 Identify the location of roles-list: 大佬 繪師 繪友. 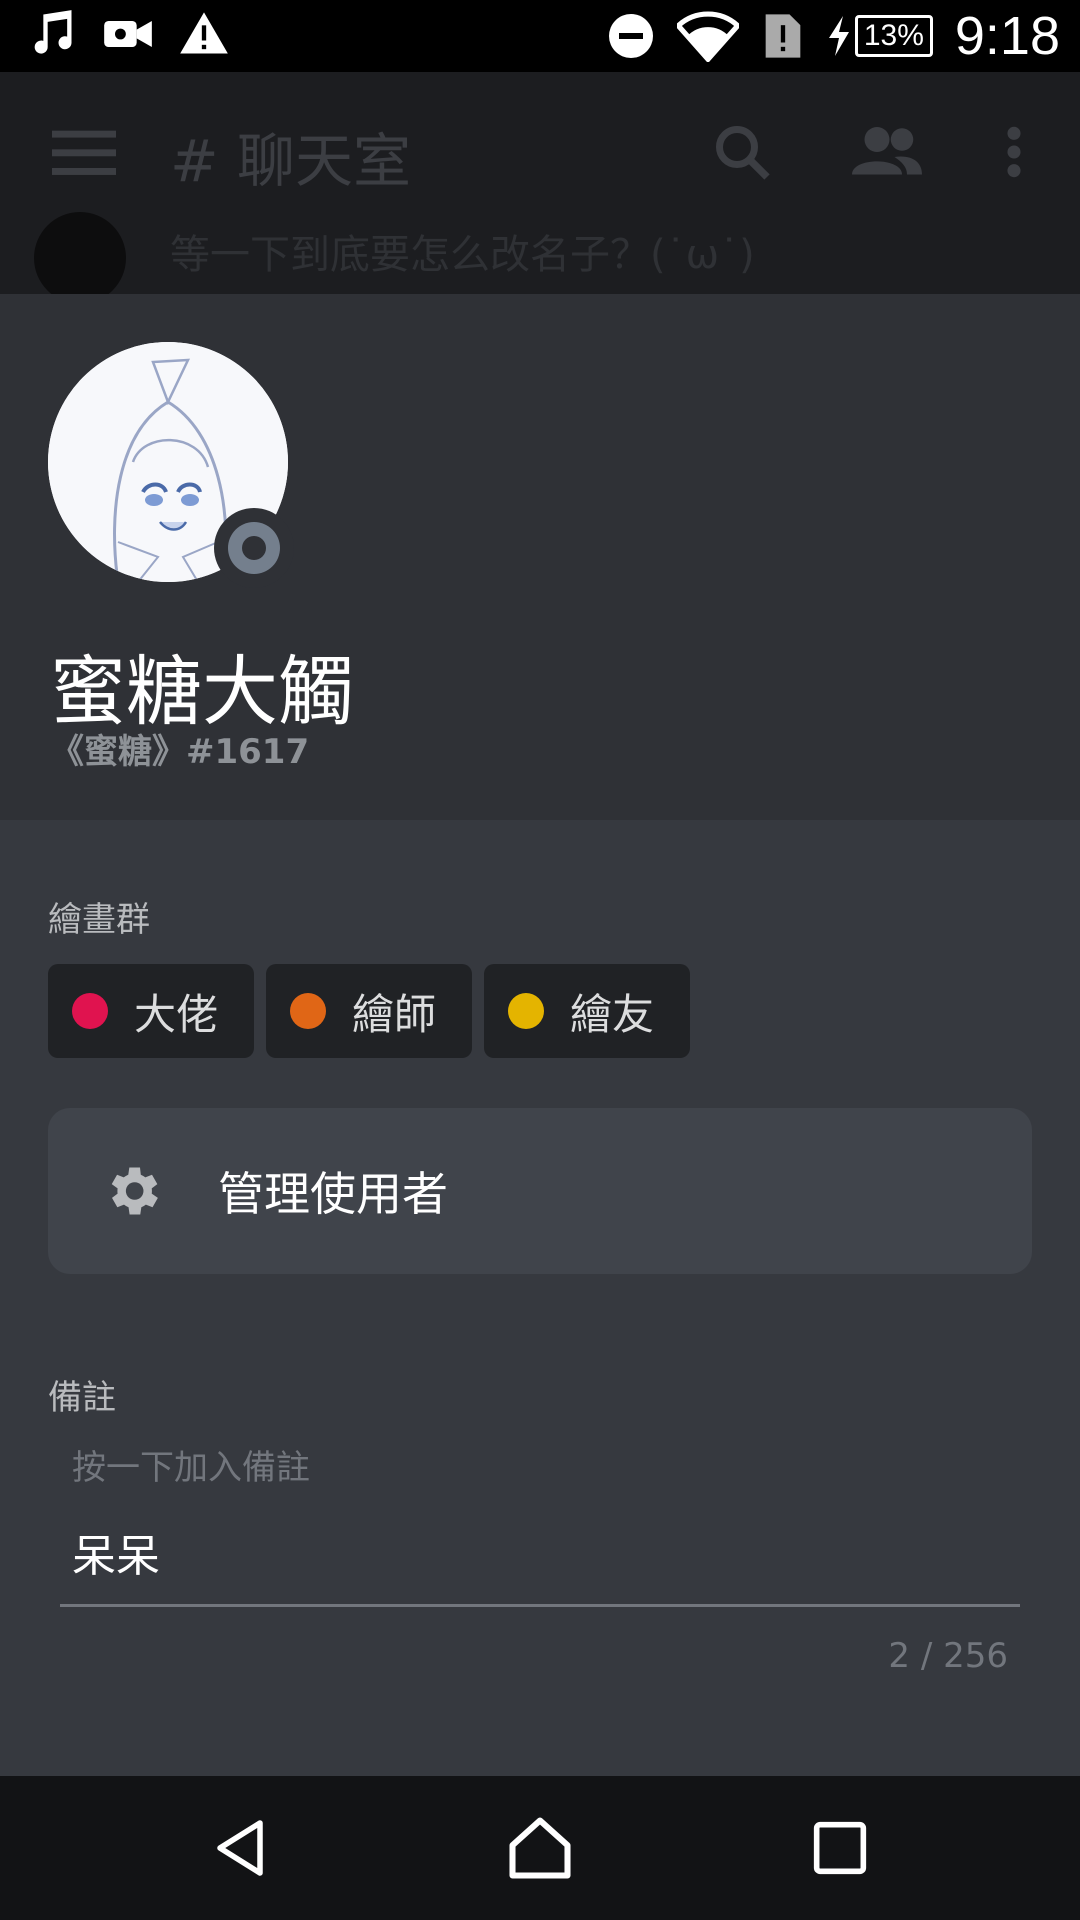
(369, 1011).